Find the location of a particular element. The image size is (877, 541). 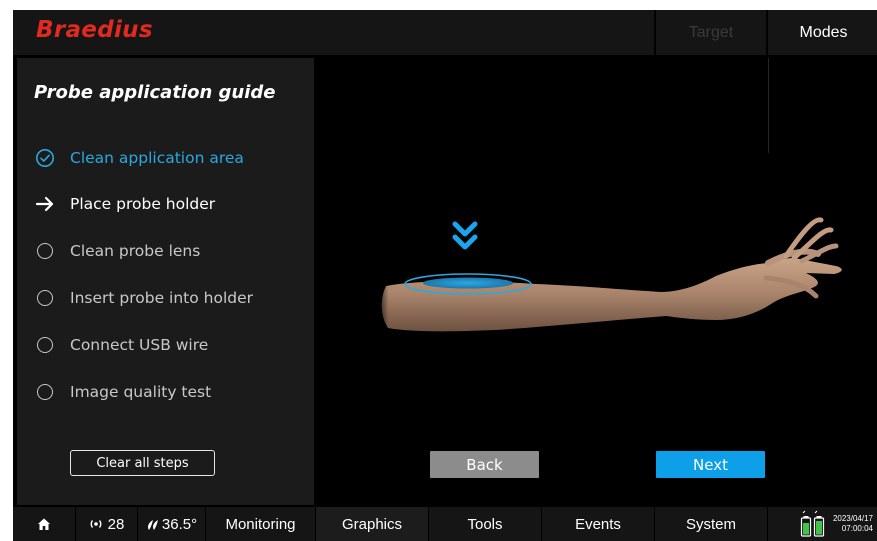

step-connect-usb-wire: Connect USB wire is located at coordinates (121, 345).